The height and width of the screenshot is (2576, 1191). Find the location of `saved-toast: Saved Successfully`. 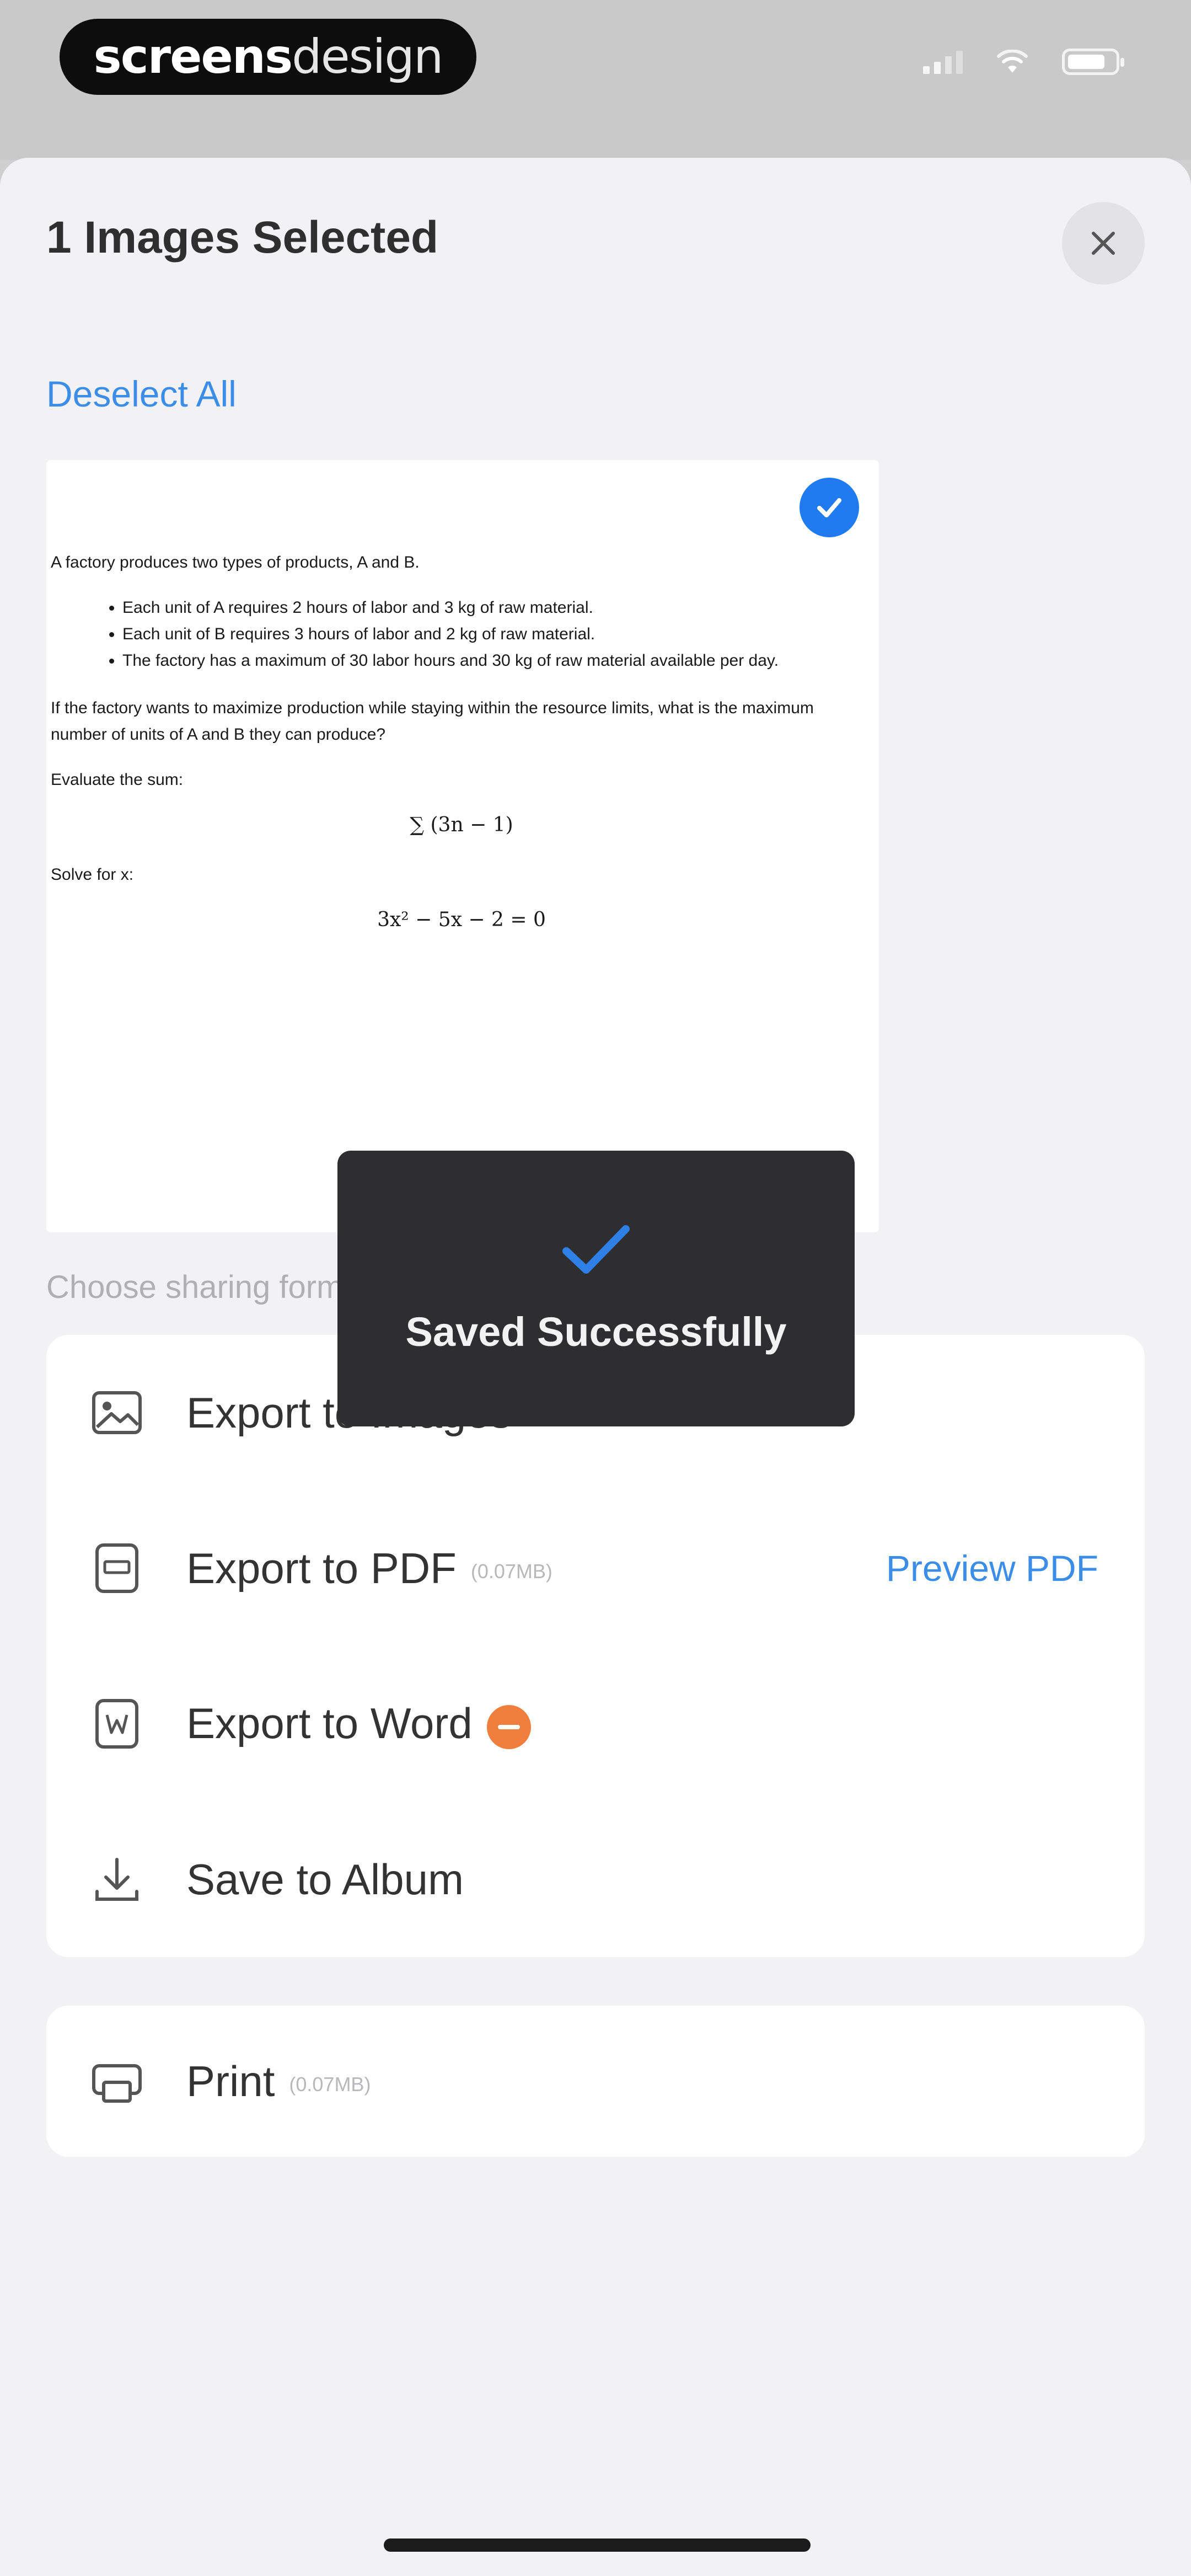

saved-toast: Saved Successfully is located at coordinates (596, 1288).